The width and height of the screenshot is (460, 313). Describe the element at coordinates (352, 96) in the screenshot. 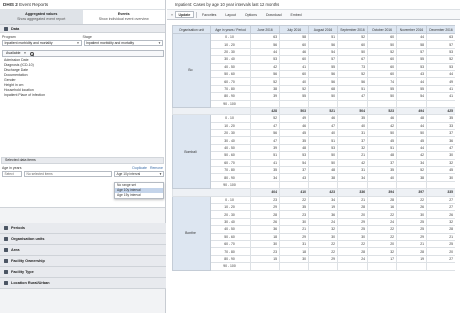

I see `value-cell: 47` at that location.